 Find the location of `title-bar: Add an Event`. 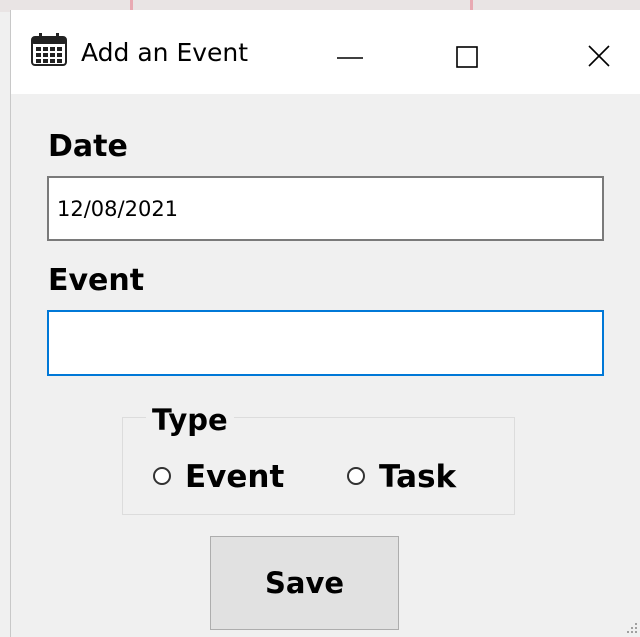

title-bar: Add an Event is located at coordinates (325, 52).